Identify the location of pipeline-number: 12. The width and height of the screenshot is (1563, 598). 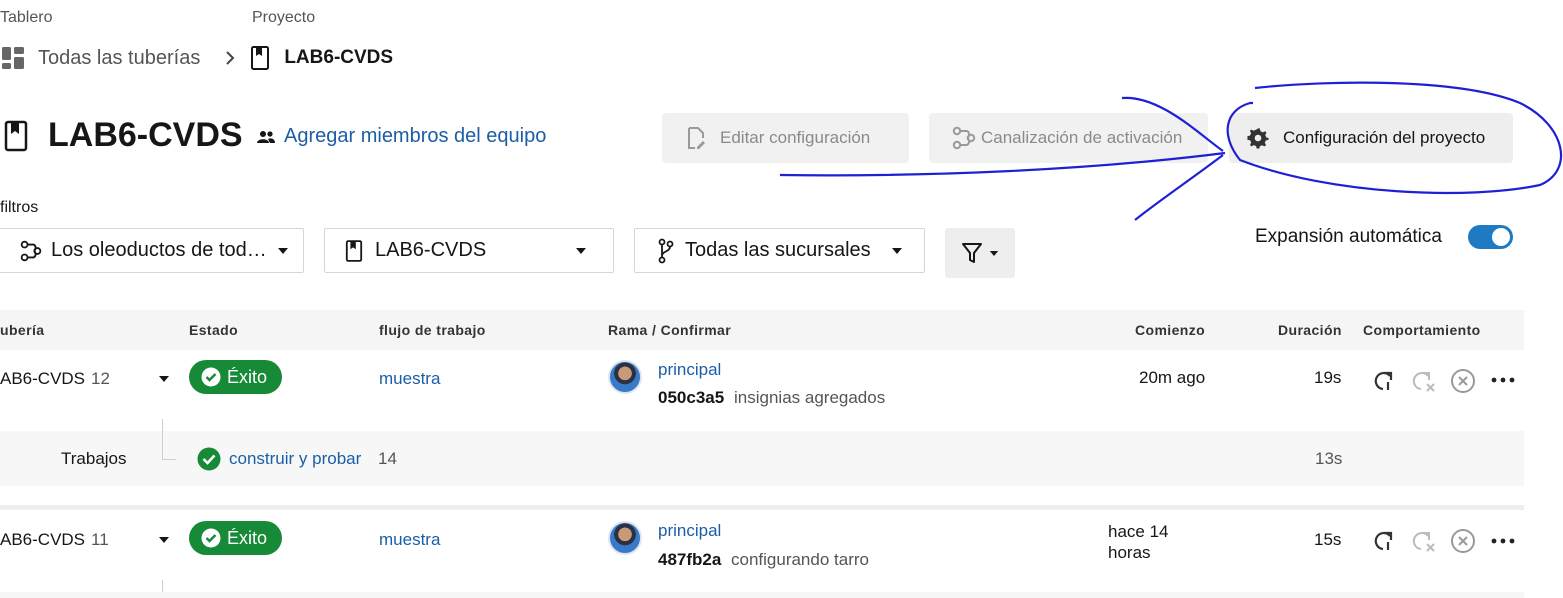
(100, 378).